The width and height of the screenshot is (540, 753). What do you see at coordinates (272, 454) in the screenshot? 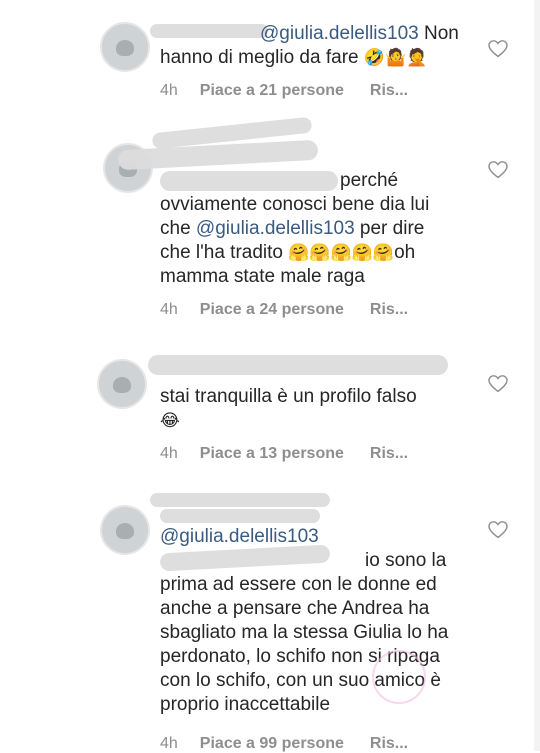
I see `likes-count-link: Piace a 13 persone` at bounding box center [272, 454].